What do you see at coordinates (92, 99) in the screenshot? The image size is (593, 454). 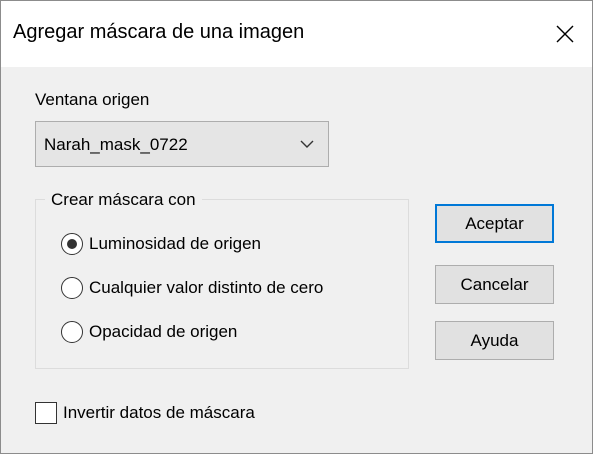 I see `source-window-label: Ventana origen` at bounding box center [92, 99].